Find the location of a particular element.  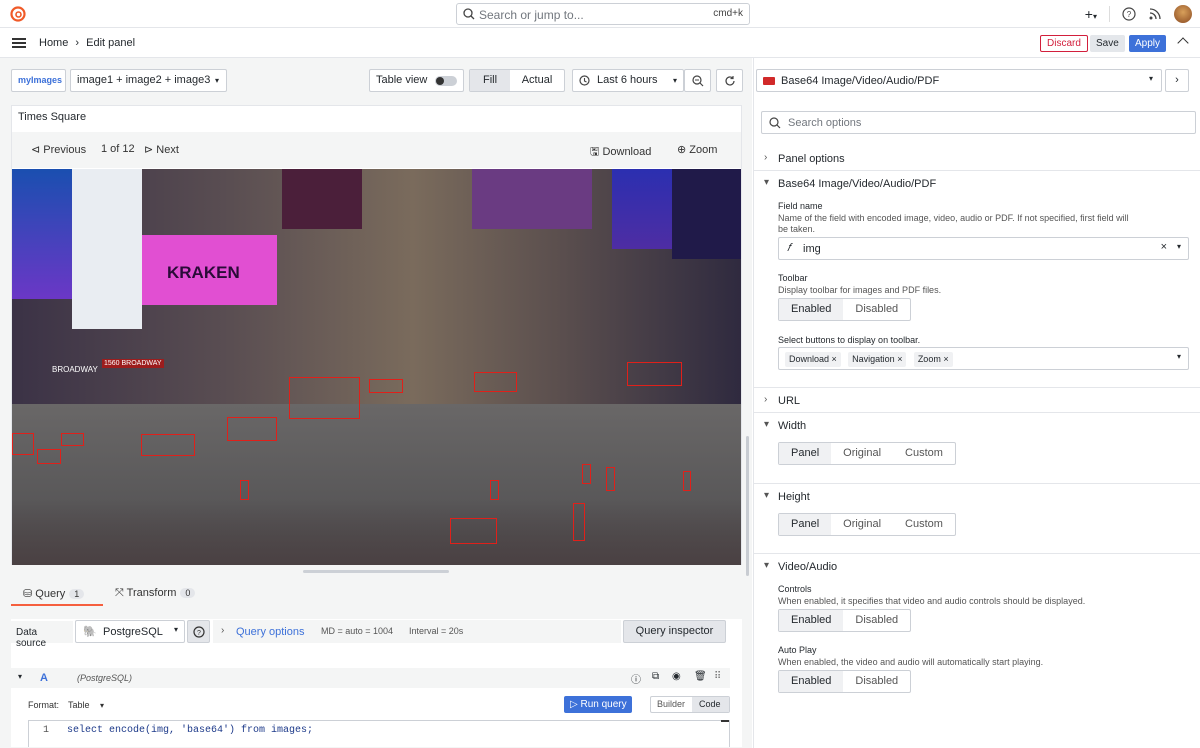

viz-picker: Base64 Image/Video/Audio/PDF ▾ is located at coordinates (959, 80).